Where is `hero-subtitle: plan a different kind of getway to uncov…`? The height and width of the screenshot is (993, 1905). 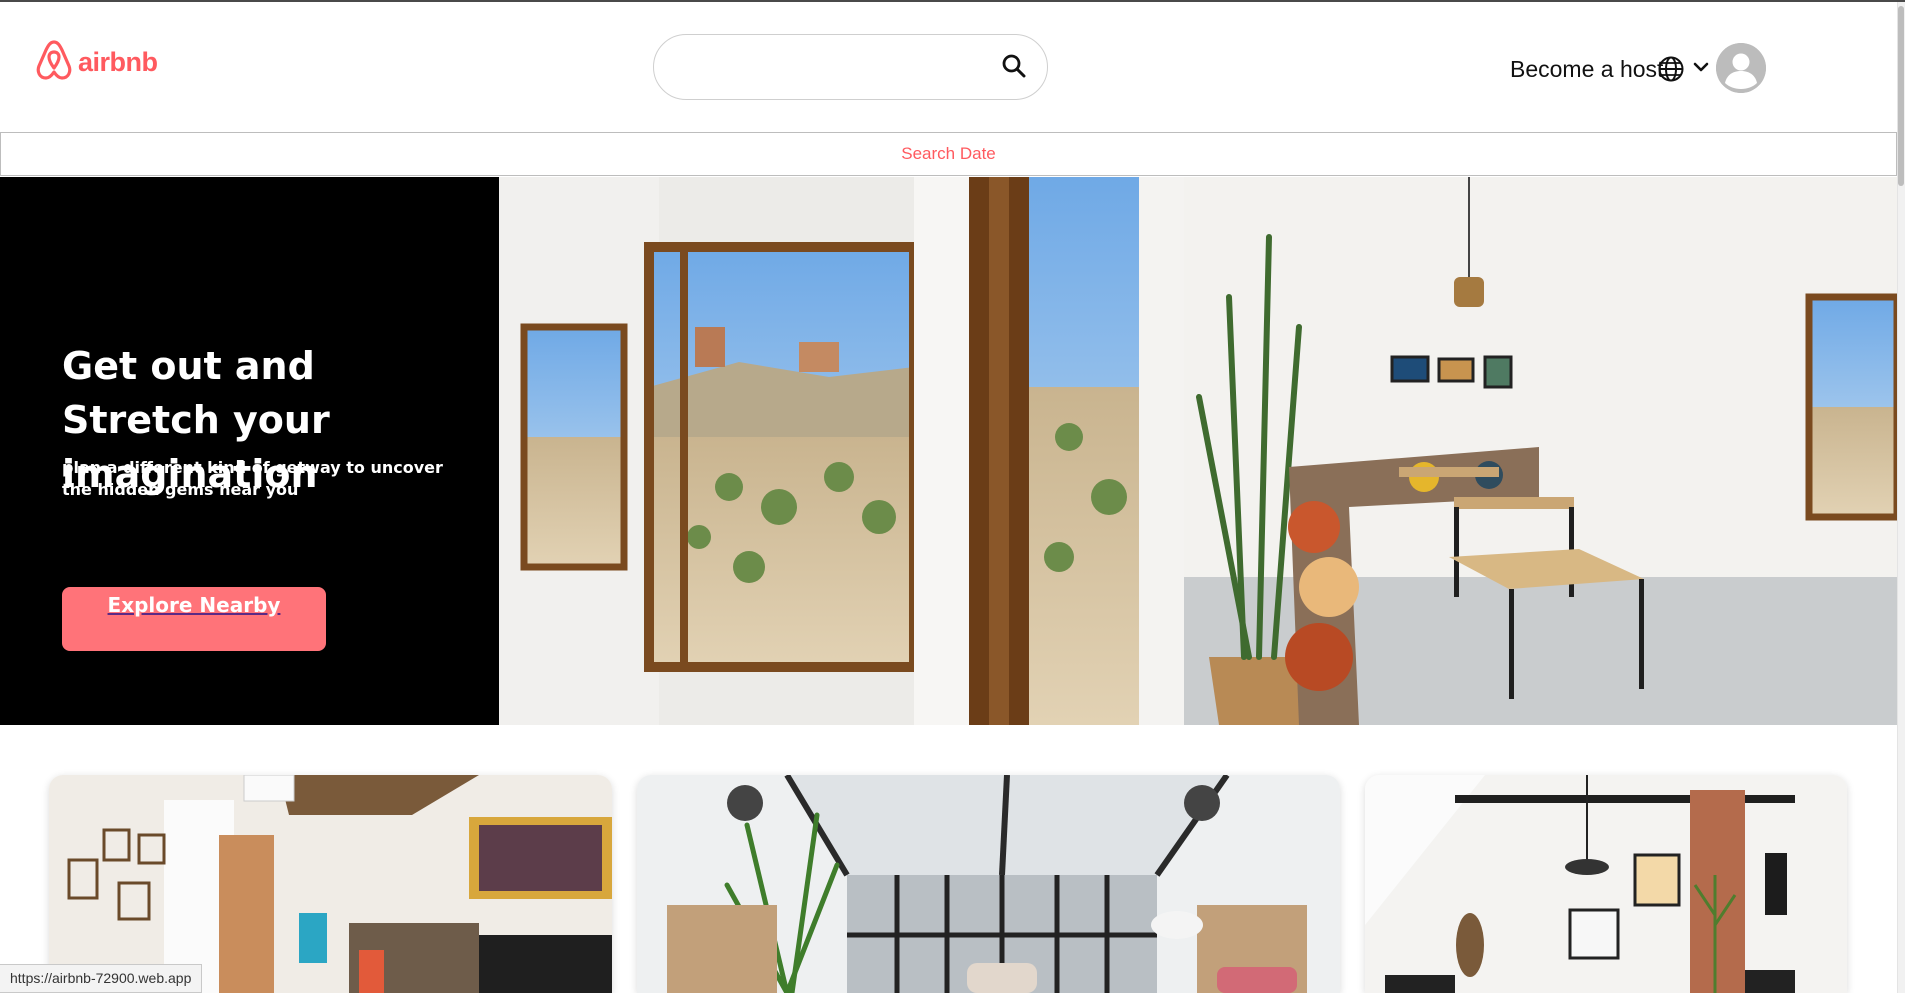
hero-subtitle: plan a different kind of getway to uncov… is located at coordinates (252, 478).